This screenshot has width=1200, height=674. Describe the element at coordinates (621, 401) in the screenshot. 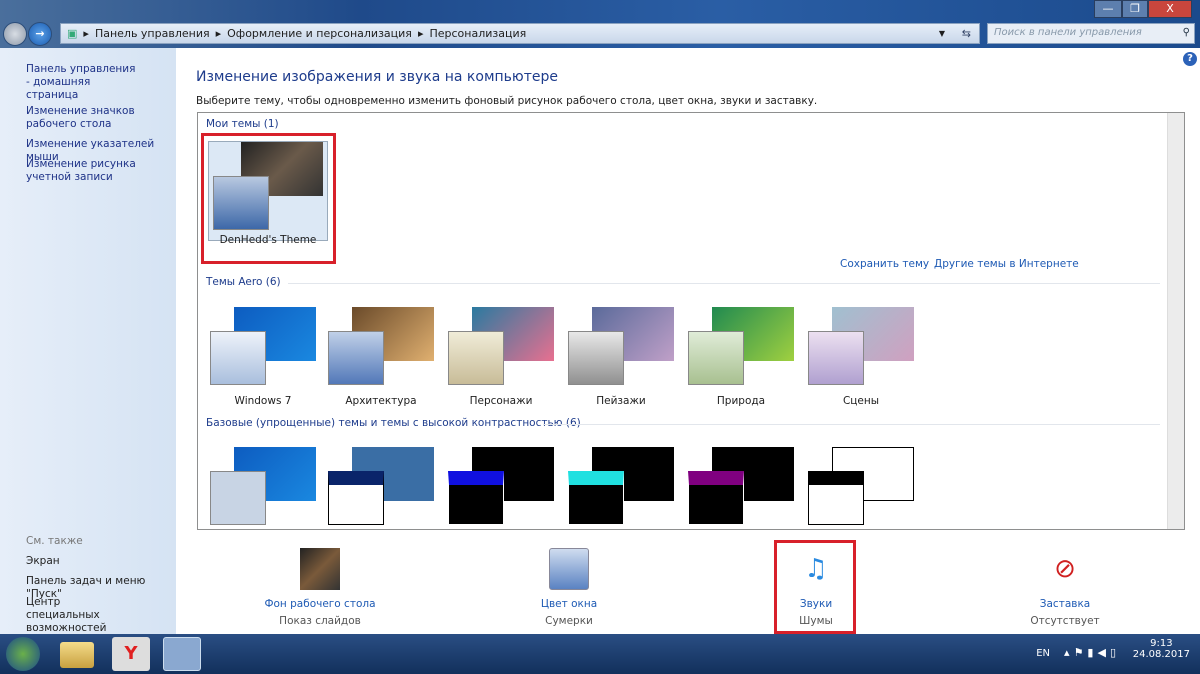

I see `theme-label: Пейзажи` at that location.